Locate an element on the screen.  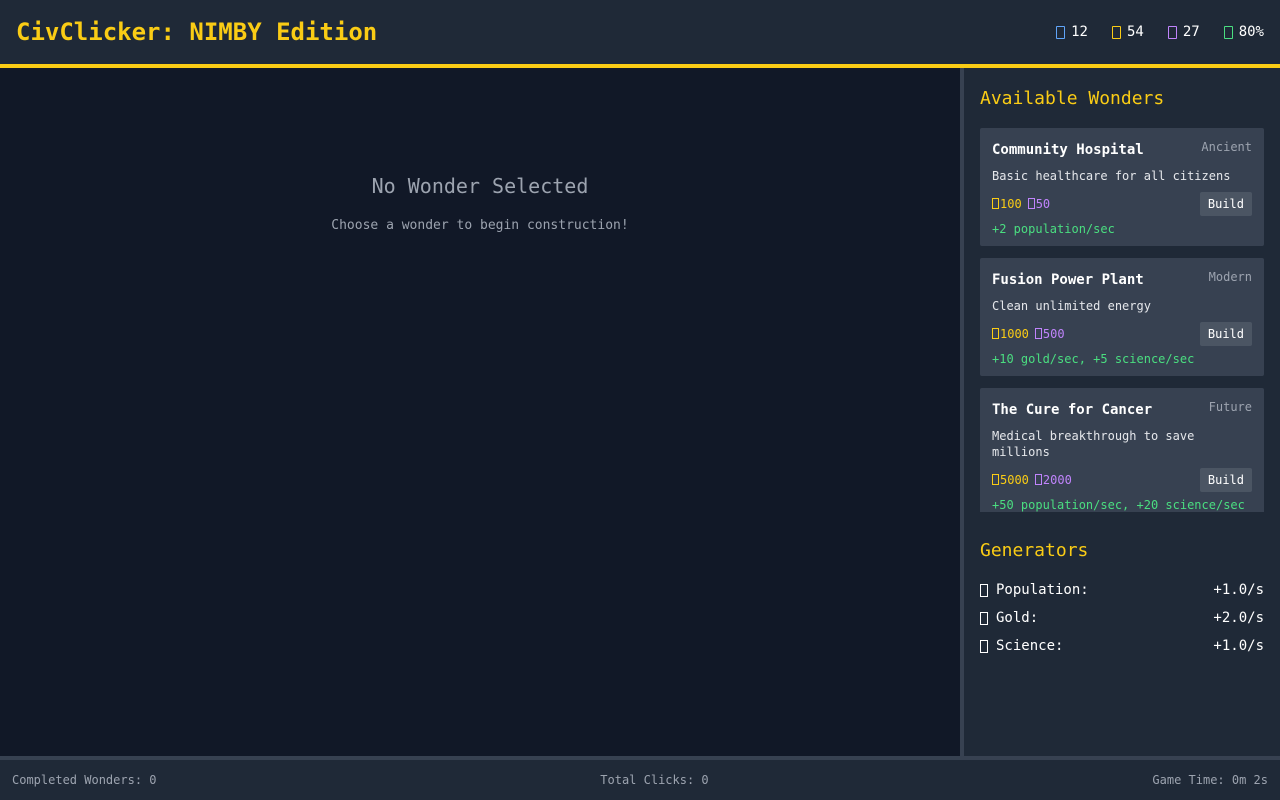
wonder-description: Medical breakthrough to save millions is located at coordinates (1093, 444).